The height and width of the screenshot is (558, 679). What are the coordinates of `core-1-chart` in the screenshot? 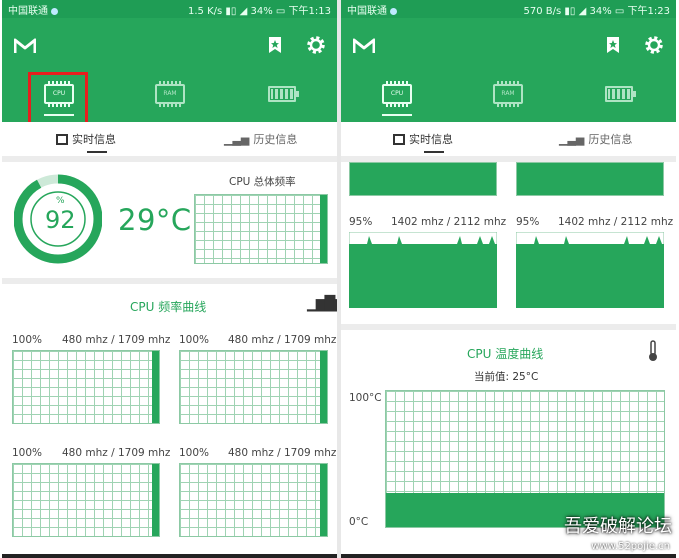 It's located at (86, 387).